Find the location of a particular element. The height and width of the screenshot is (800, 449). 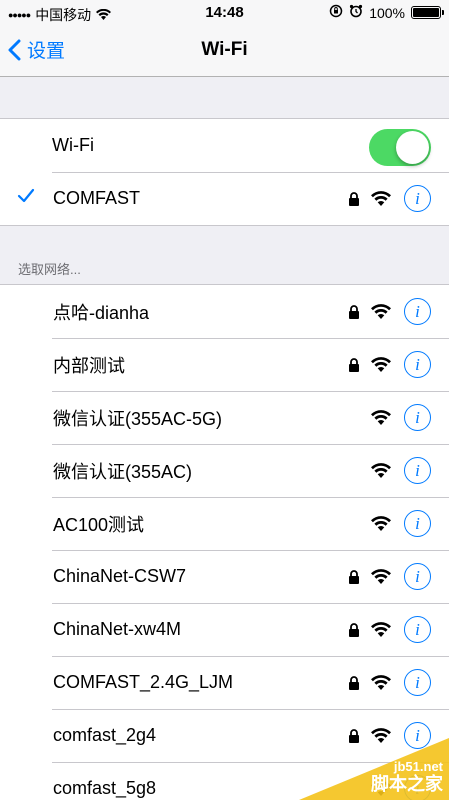

network-name: COMFAST_2.4G_LJM is located at coordinates (143, 682).